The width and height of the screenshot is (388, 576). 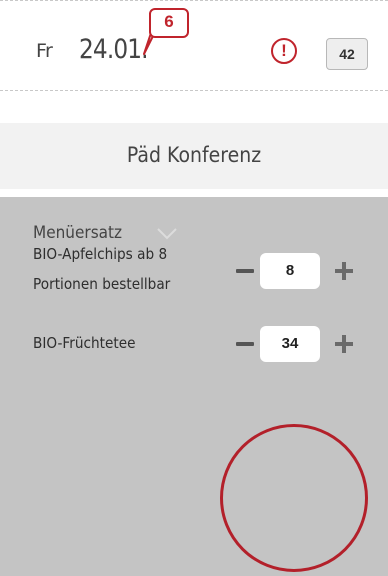 I want to click on group-header: Päd Konferenz, so click(x=194, y=156).